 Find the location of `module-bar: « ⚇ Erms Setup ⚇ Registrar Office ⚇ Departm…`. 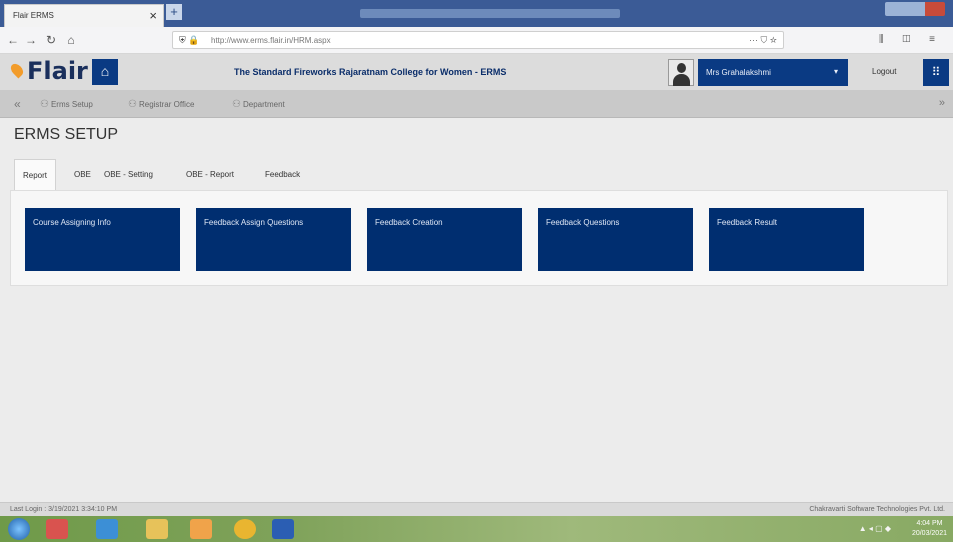

module-bar: « ⚇ Erms Setup ⚇ Registrar Office ⚇ Departm… is located at coordinates (476, 104).